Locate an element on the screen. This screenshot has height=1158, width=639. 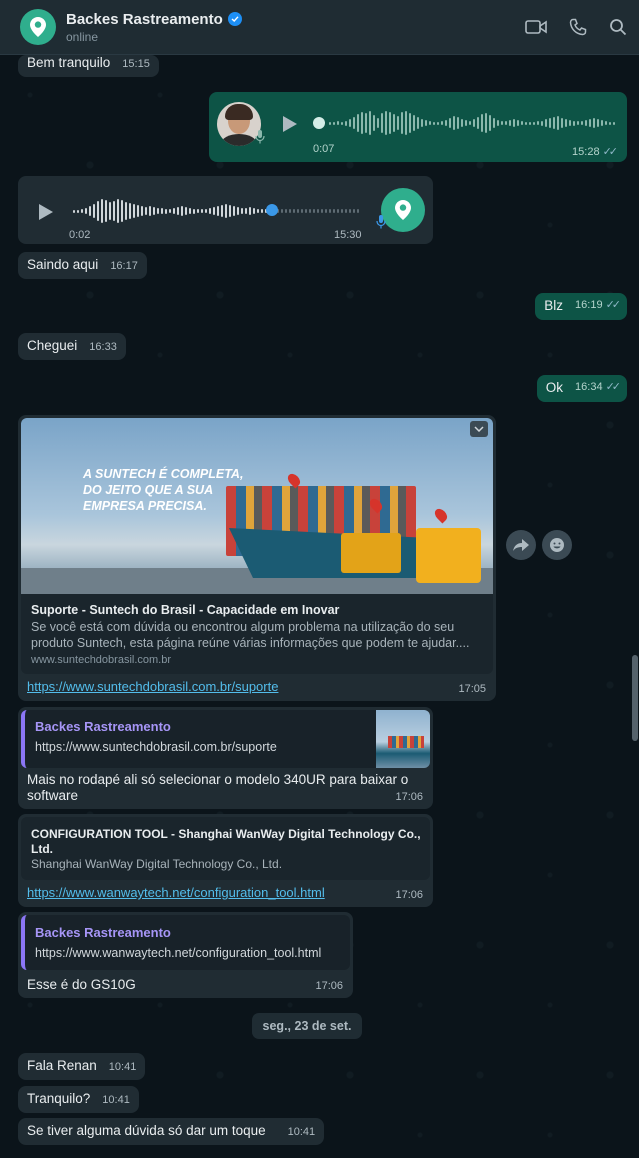
message-text: Se tiver alguma dúvida só dar um toque is located at coordinates (146, 1130).